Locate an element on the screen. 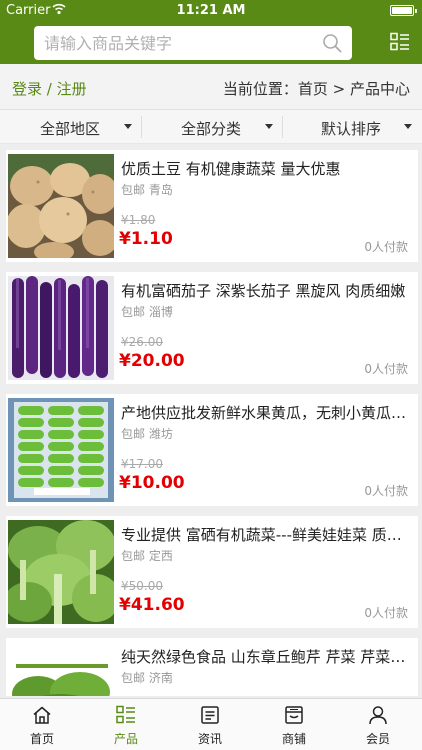 Image resolution: width=422 pixels, height=750 pixels. current-price: ¥10.00 is located at coordinates (152, 483).